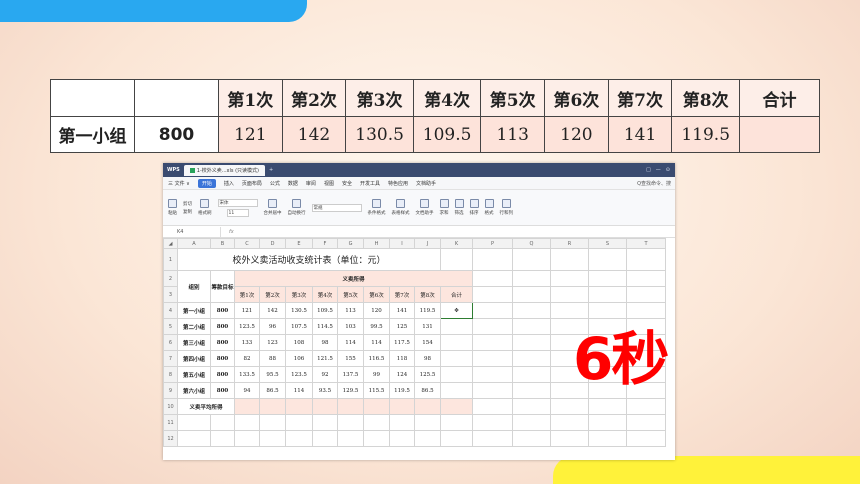 The image size is (860, 484). Describe the element at coordinates (170, 374) in the screenshot. I see `row-header: 8` at that location.